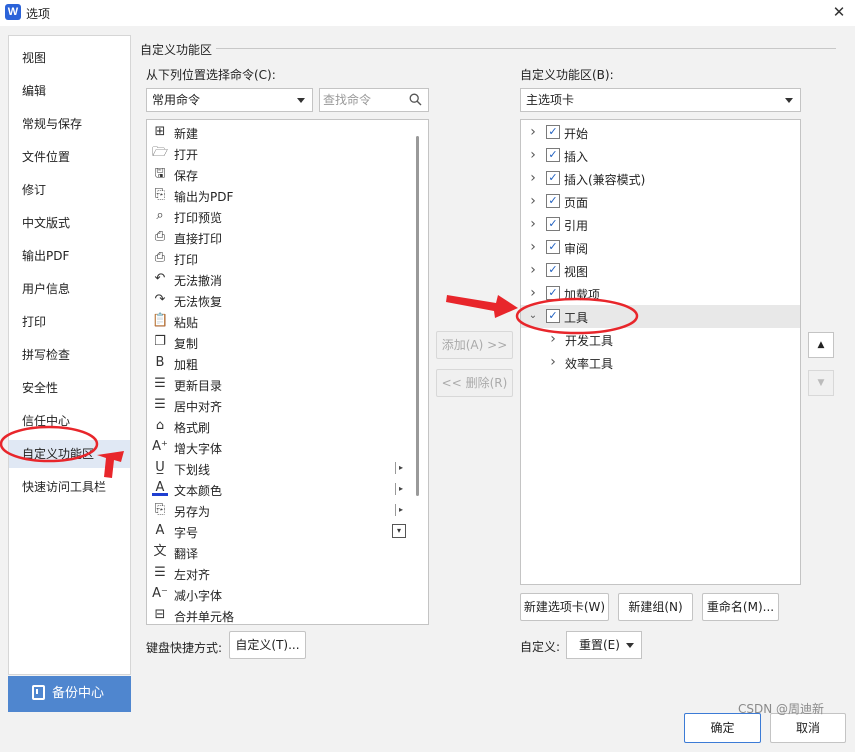 This screenshot has height=752, width=855. What do you see at coordinates (69, 454) in the screenshot?
I see `nav-item: 自定义功能区` at bounding box center [69, 454].